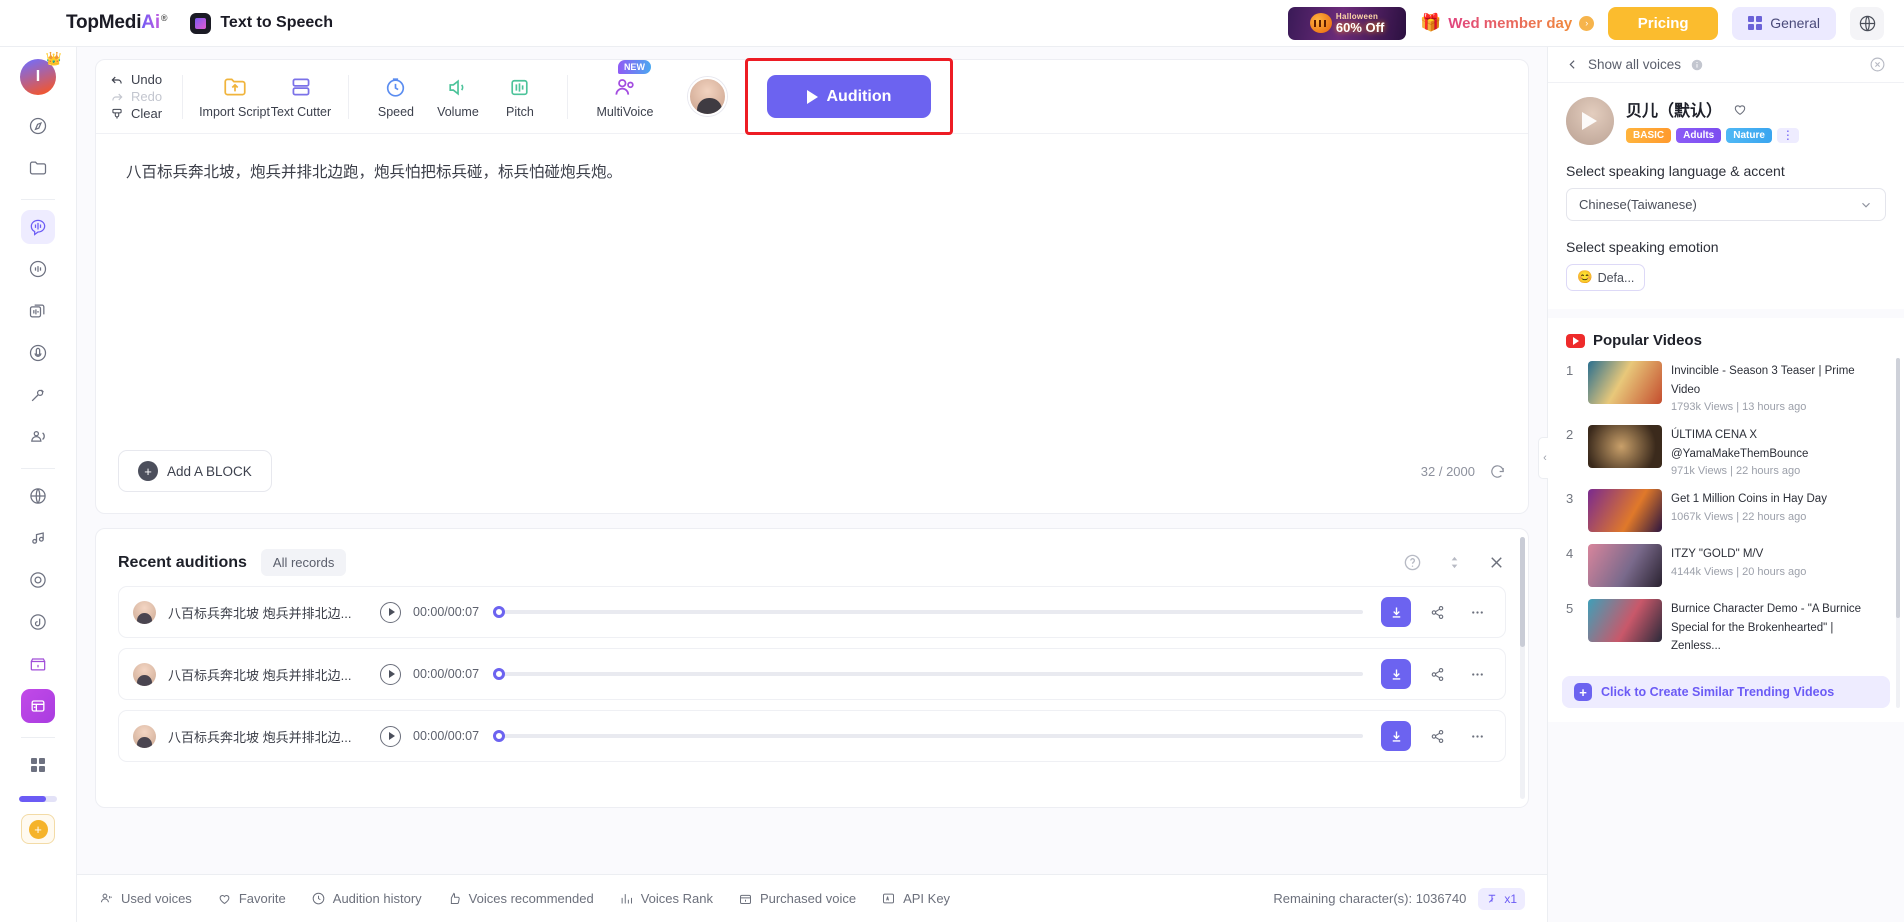 The width and height of the screenshot is (1904, 922). What do you see at coordinates (41, 73) in the screenshot?
I see `user-avatar: I 👑` at bounding box center [41, 73].